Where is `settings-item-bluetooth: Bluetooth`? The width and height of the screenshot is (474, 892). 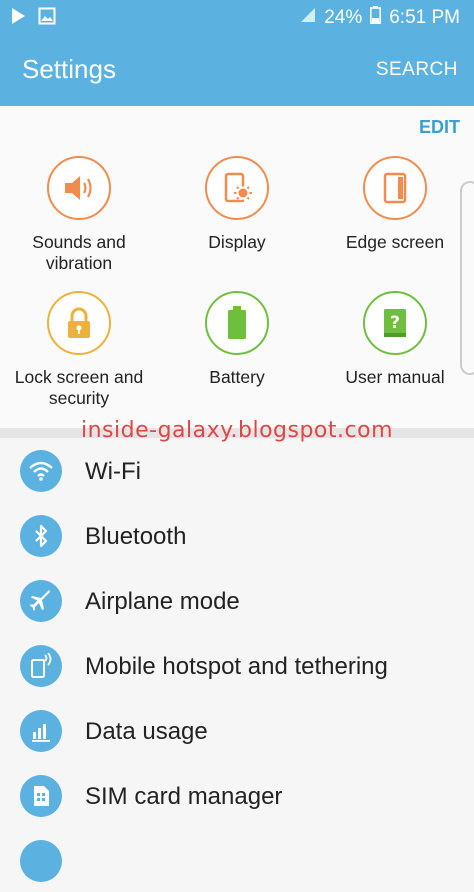 settings-item-bluetooth: Bluetooth is located at coordinates (237, 535).